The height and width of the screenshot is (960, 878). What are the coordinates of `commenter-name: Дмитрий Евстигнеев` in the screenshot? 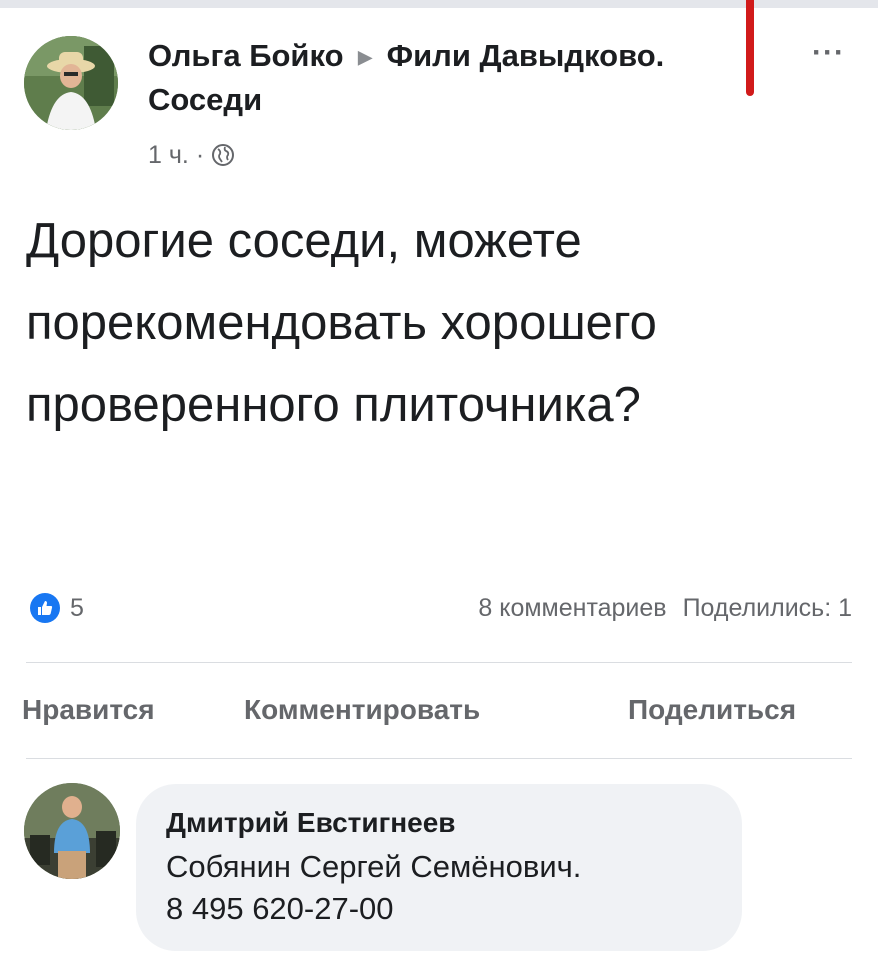 It's located at (311, 823).